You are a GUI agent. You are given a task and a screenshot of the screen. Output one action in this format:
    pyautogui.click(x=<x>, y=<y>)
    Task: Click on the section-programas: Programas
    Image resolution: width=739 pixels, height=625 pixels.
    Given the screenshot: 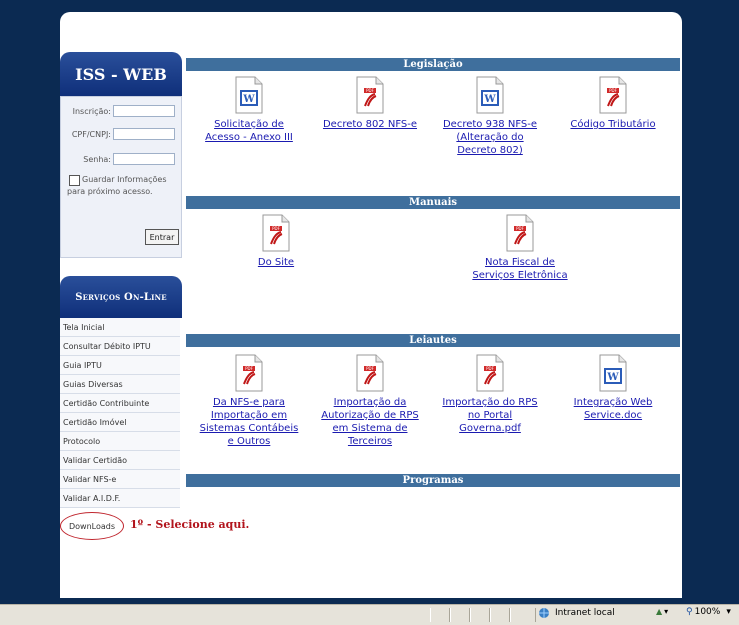 What is the action you would take?
    pyautogui.click(x=433, y=480)
    